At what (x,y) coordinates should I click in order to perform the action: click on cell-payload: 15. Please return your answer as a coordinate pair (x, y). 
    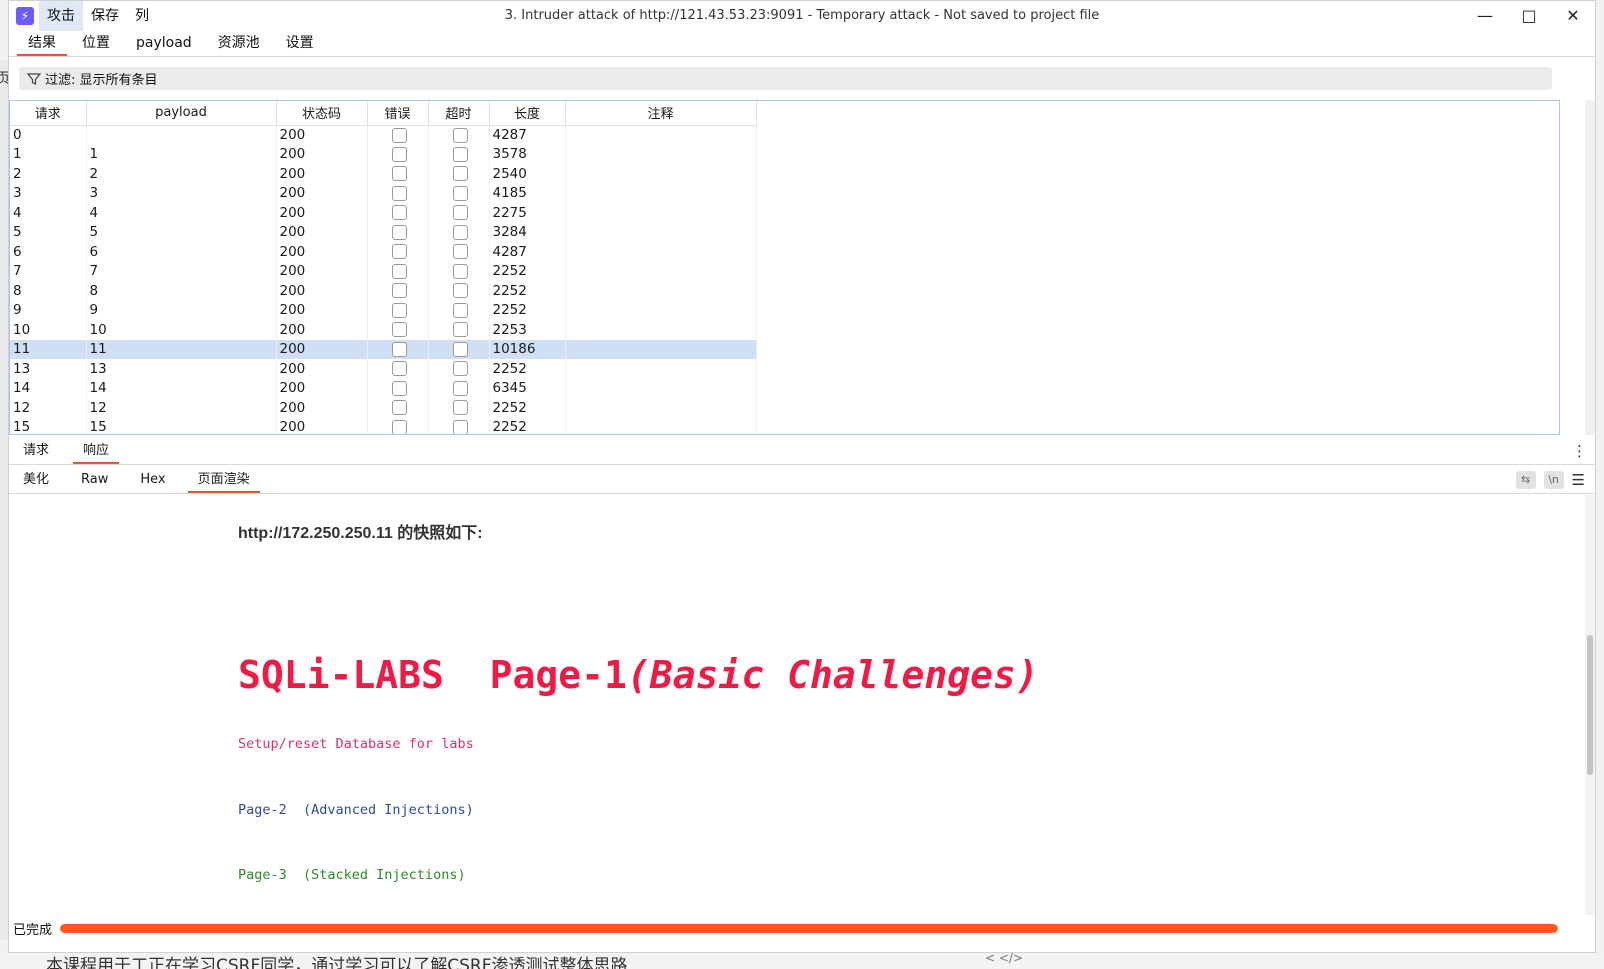
    Looking at the image, I should click on (181, 425).